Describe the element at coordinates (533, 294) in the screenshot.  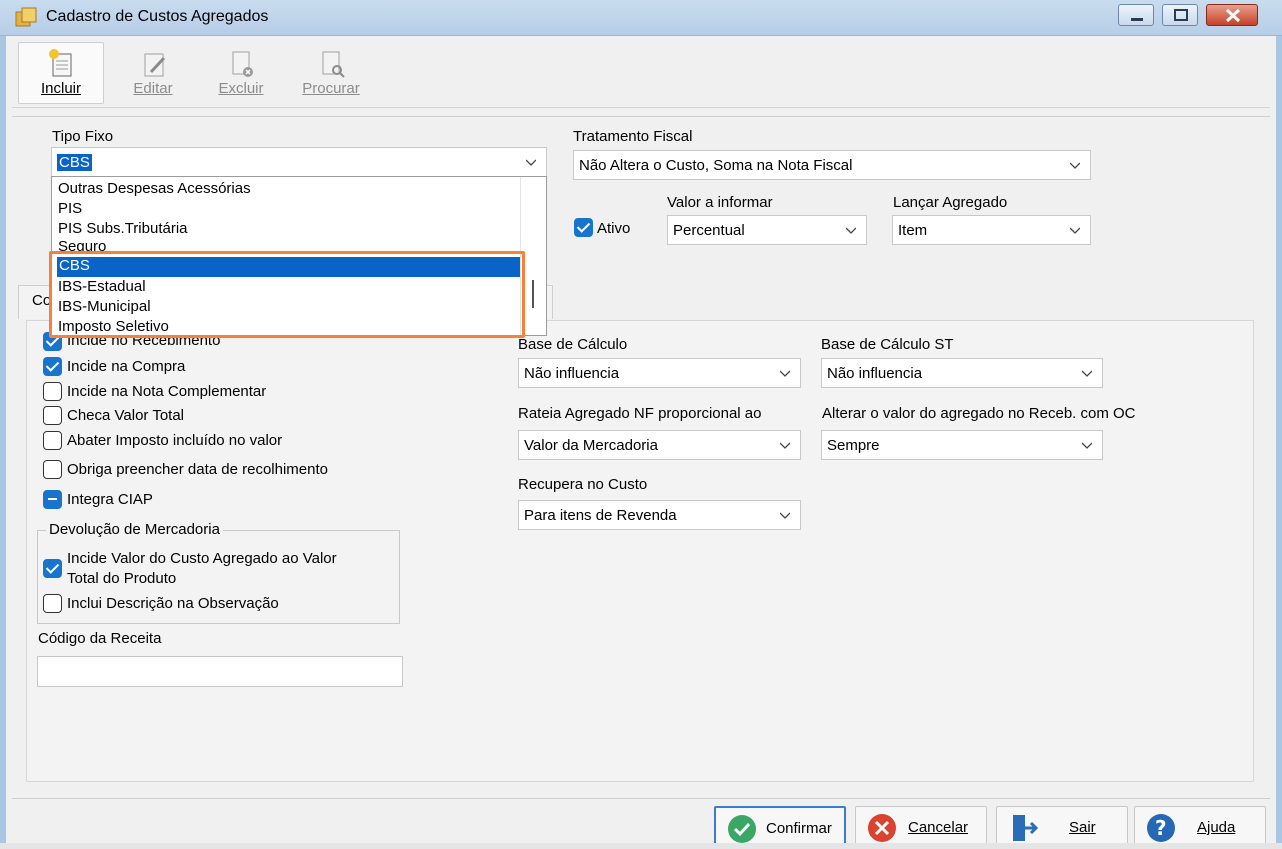
I see `scroll-thumb` at that location.